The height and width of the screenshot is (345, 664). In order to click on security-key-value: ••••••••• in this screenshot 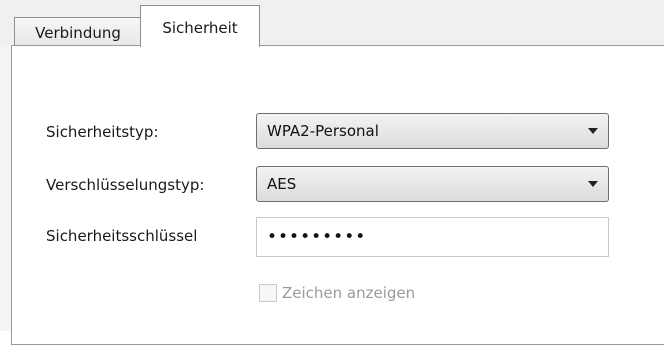, I will do `click(317, 237)`.